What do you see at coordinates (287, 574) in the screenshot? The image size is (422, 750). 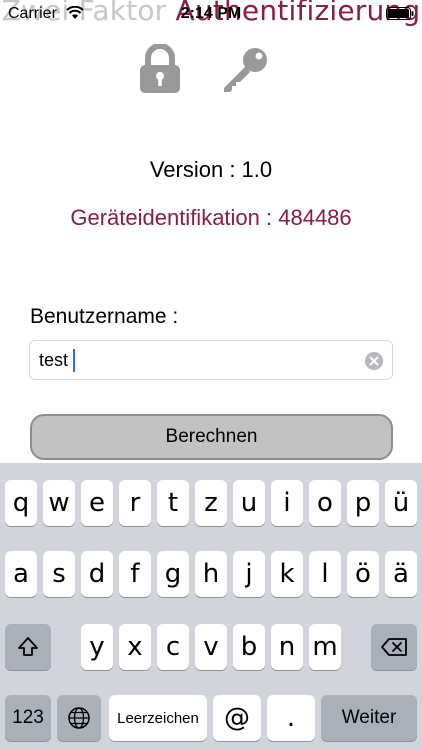 I see `key-k: k` at bounding box center [287, 574].